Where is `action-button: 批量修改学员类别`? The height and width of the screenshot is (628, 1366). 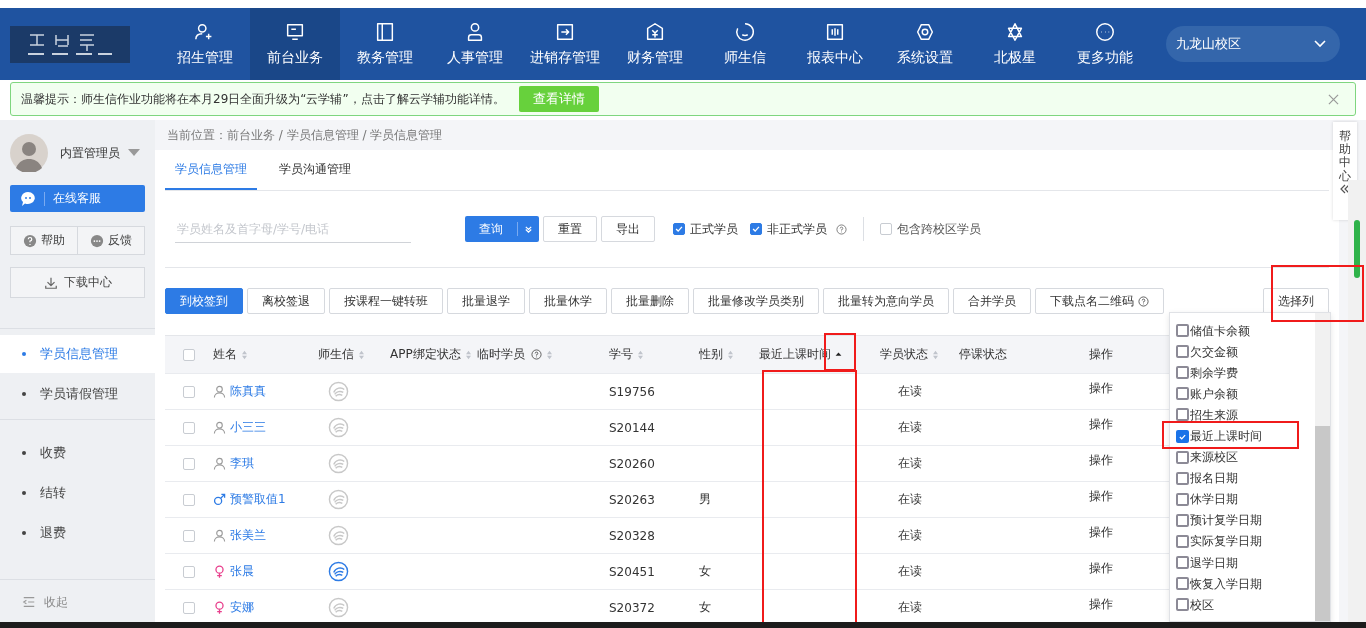
action-button: 批量修改学员类别 is located at coordinates (756, 301).